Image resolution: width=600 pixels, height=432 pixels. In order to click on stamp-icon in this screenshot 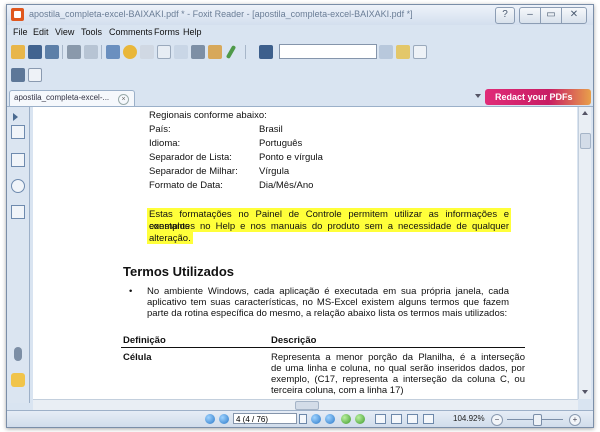, I will do `click(215, 52)`.